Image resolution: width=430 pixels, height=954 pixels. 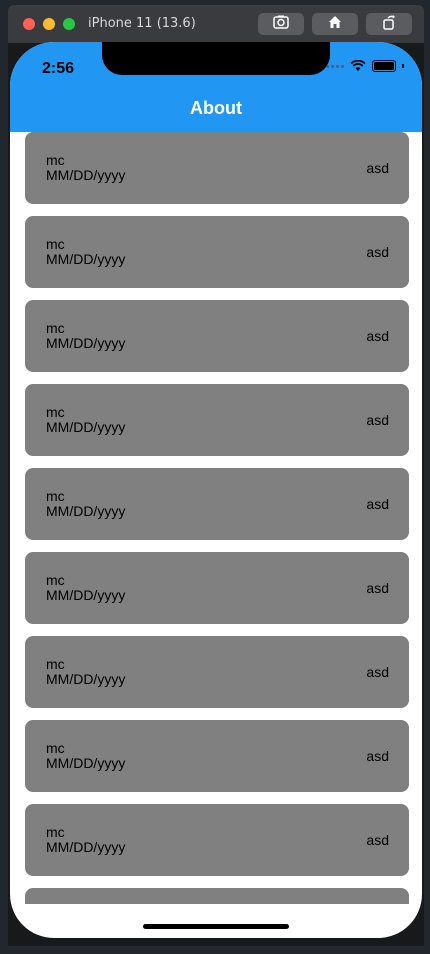 I want to click on status-time: 2:56, so click(x=58, y=68).